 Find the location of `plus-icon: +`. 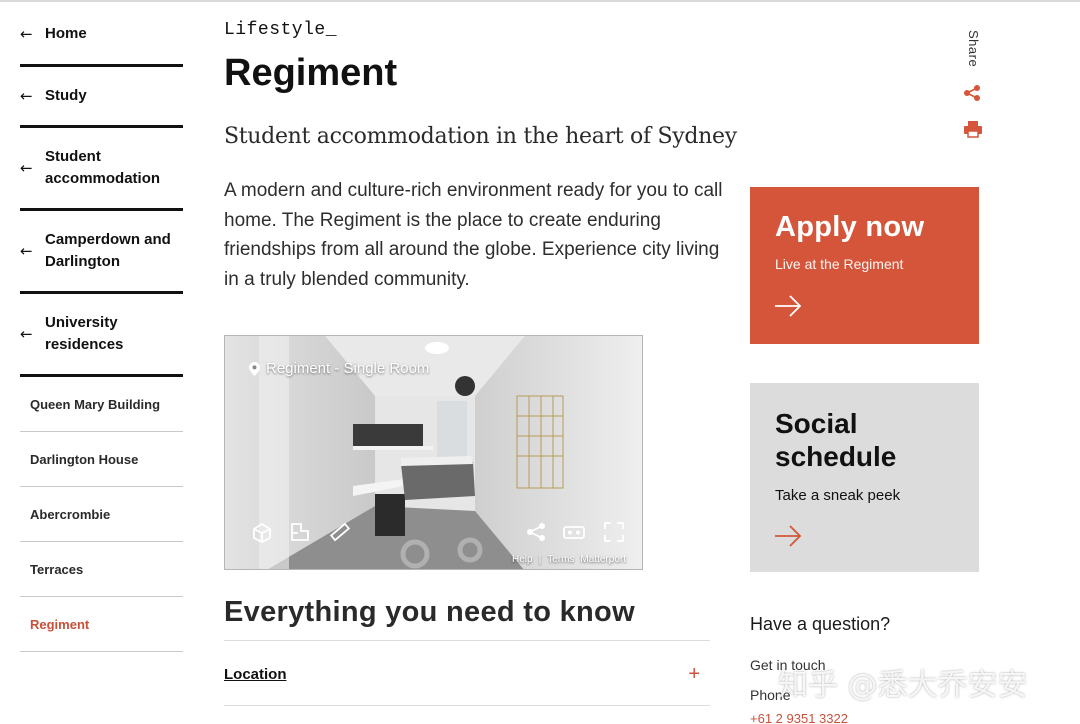

plus-icon: + is located at coordinates (694, 674).